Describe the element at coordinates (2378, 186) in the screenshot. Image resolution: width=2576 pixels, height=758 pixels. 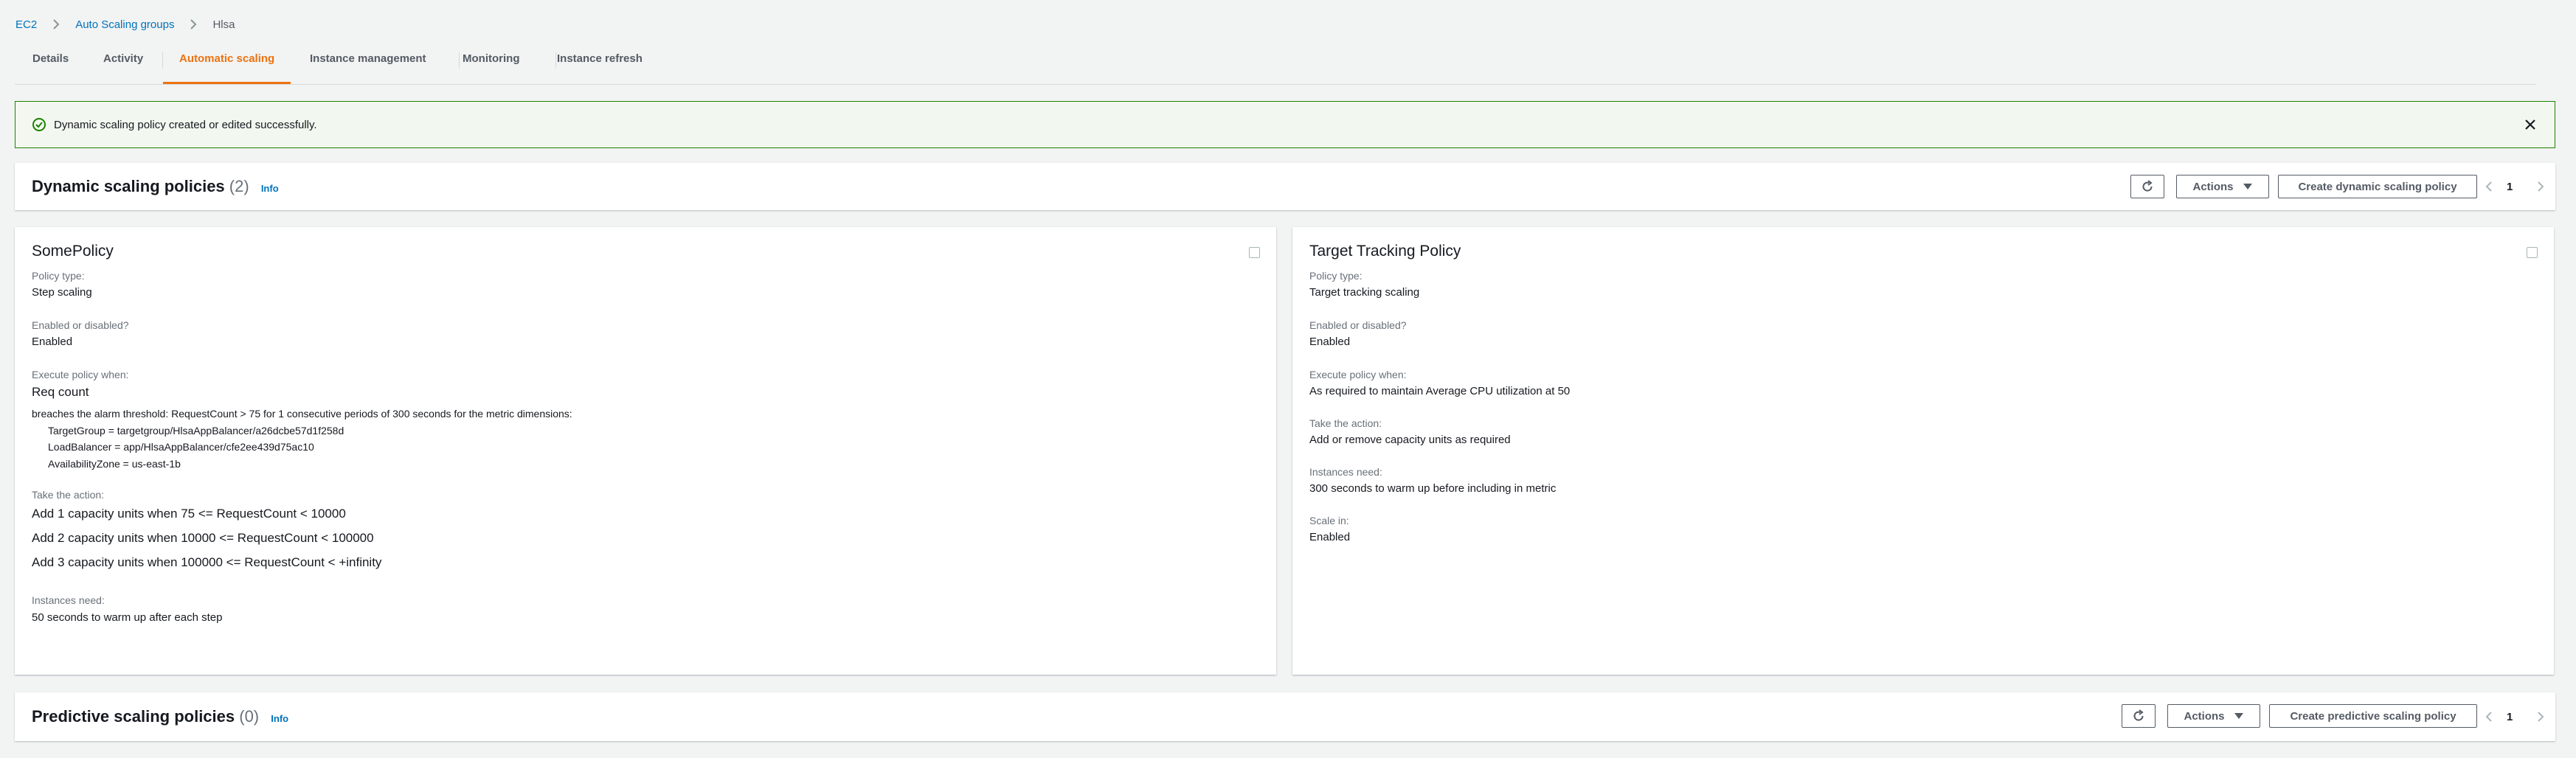
I see `create-dynamic-policy-button: Create dynamic scaling policy` at that location.